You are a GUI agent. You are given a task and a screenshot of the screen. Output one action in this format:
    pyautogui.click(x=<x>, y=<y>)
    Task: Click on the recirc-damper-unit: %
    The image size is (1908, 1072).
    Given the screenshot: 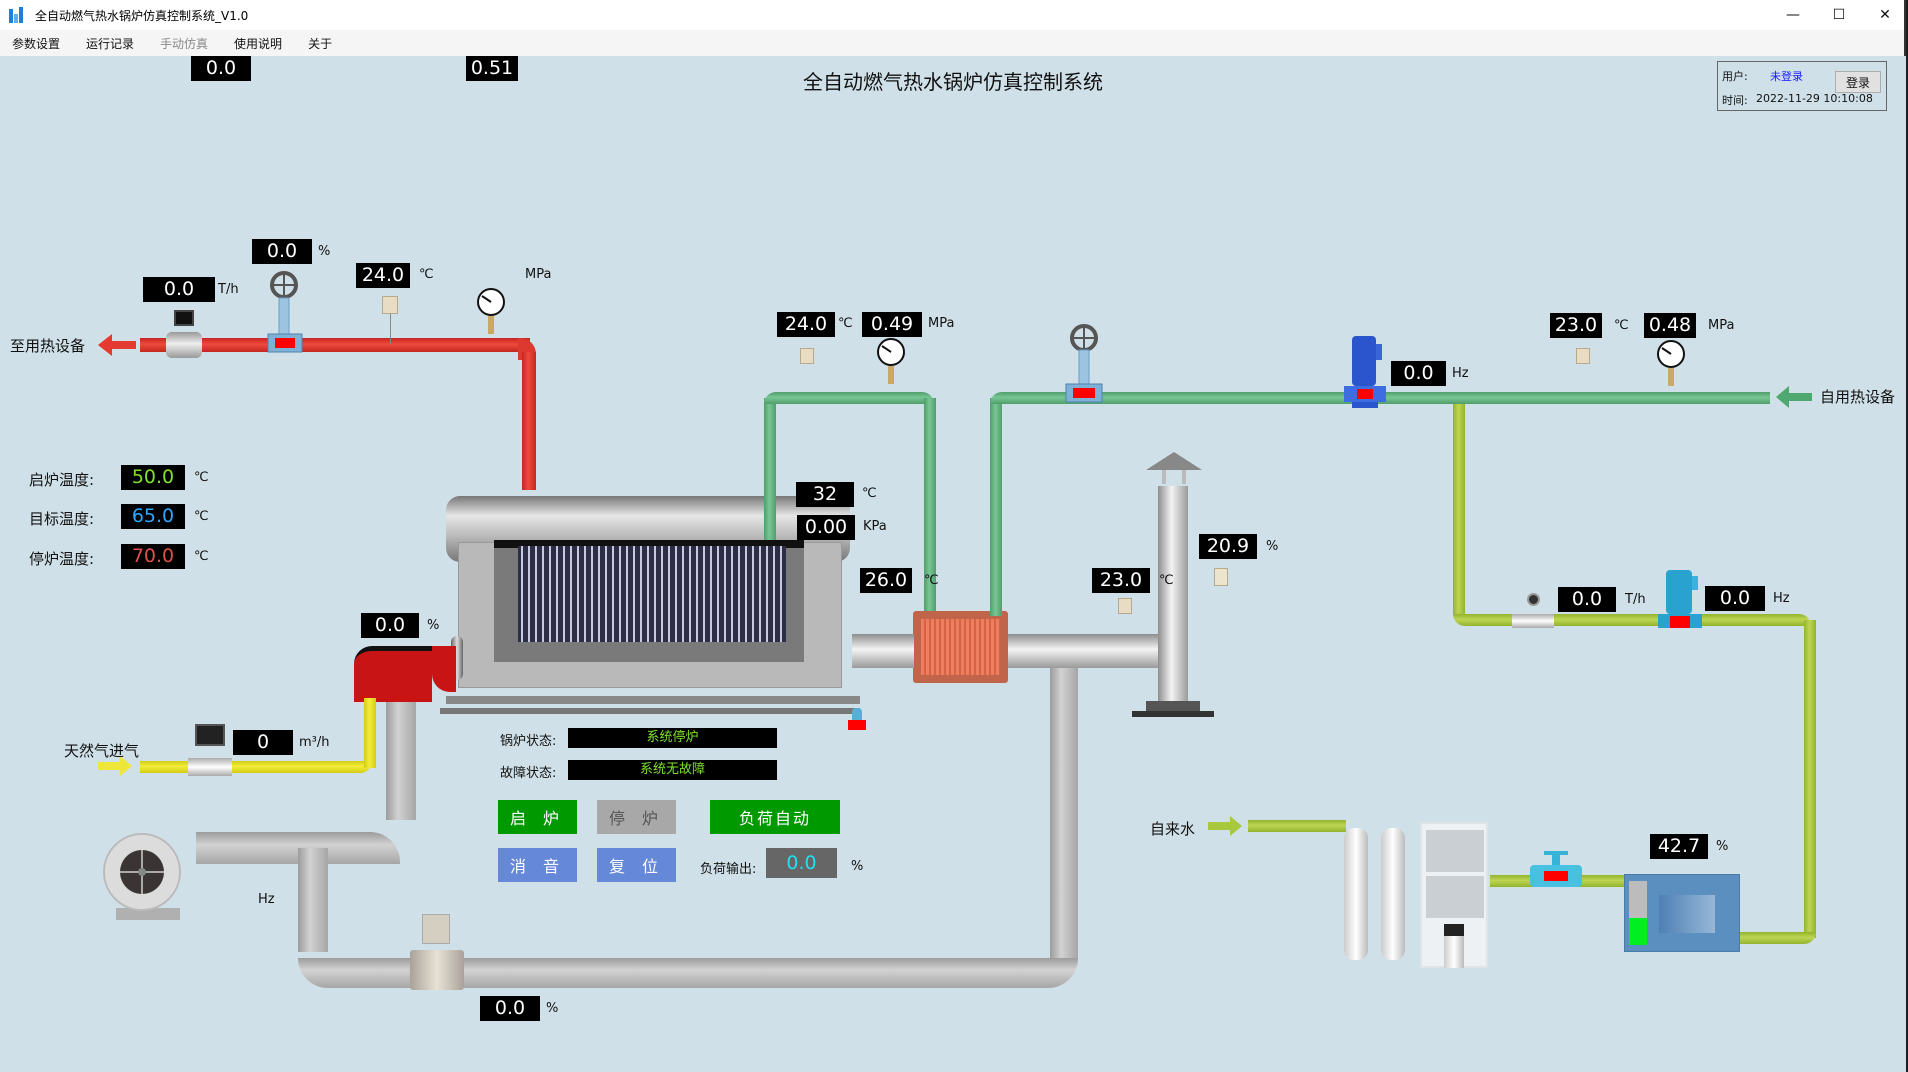 What is the action you would take?
    pyautogui.click(x=552, y=1008)
    